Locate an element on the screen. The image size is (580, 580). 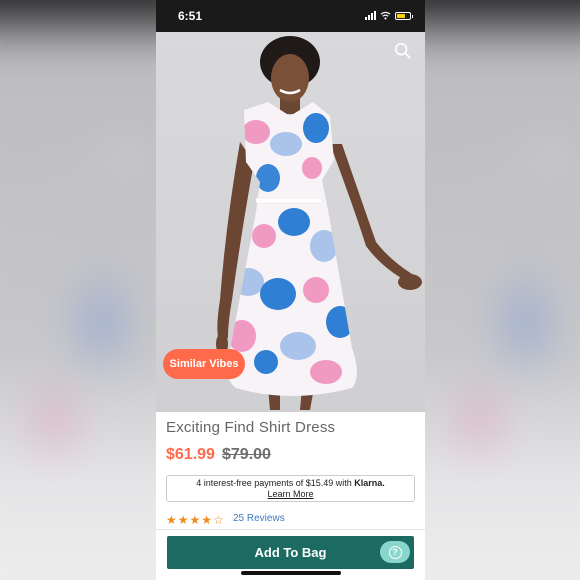
product-title: Exciting Find Shirt Dress is located at coordinates (251, 427).